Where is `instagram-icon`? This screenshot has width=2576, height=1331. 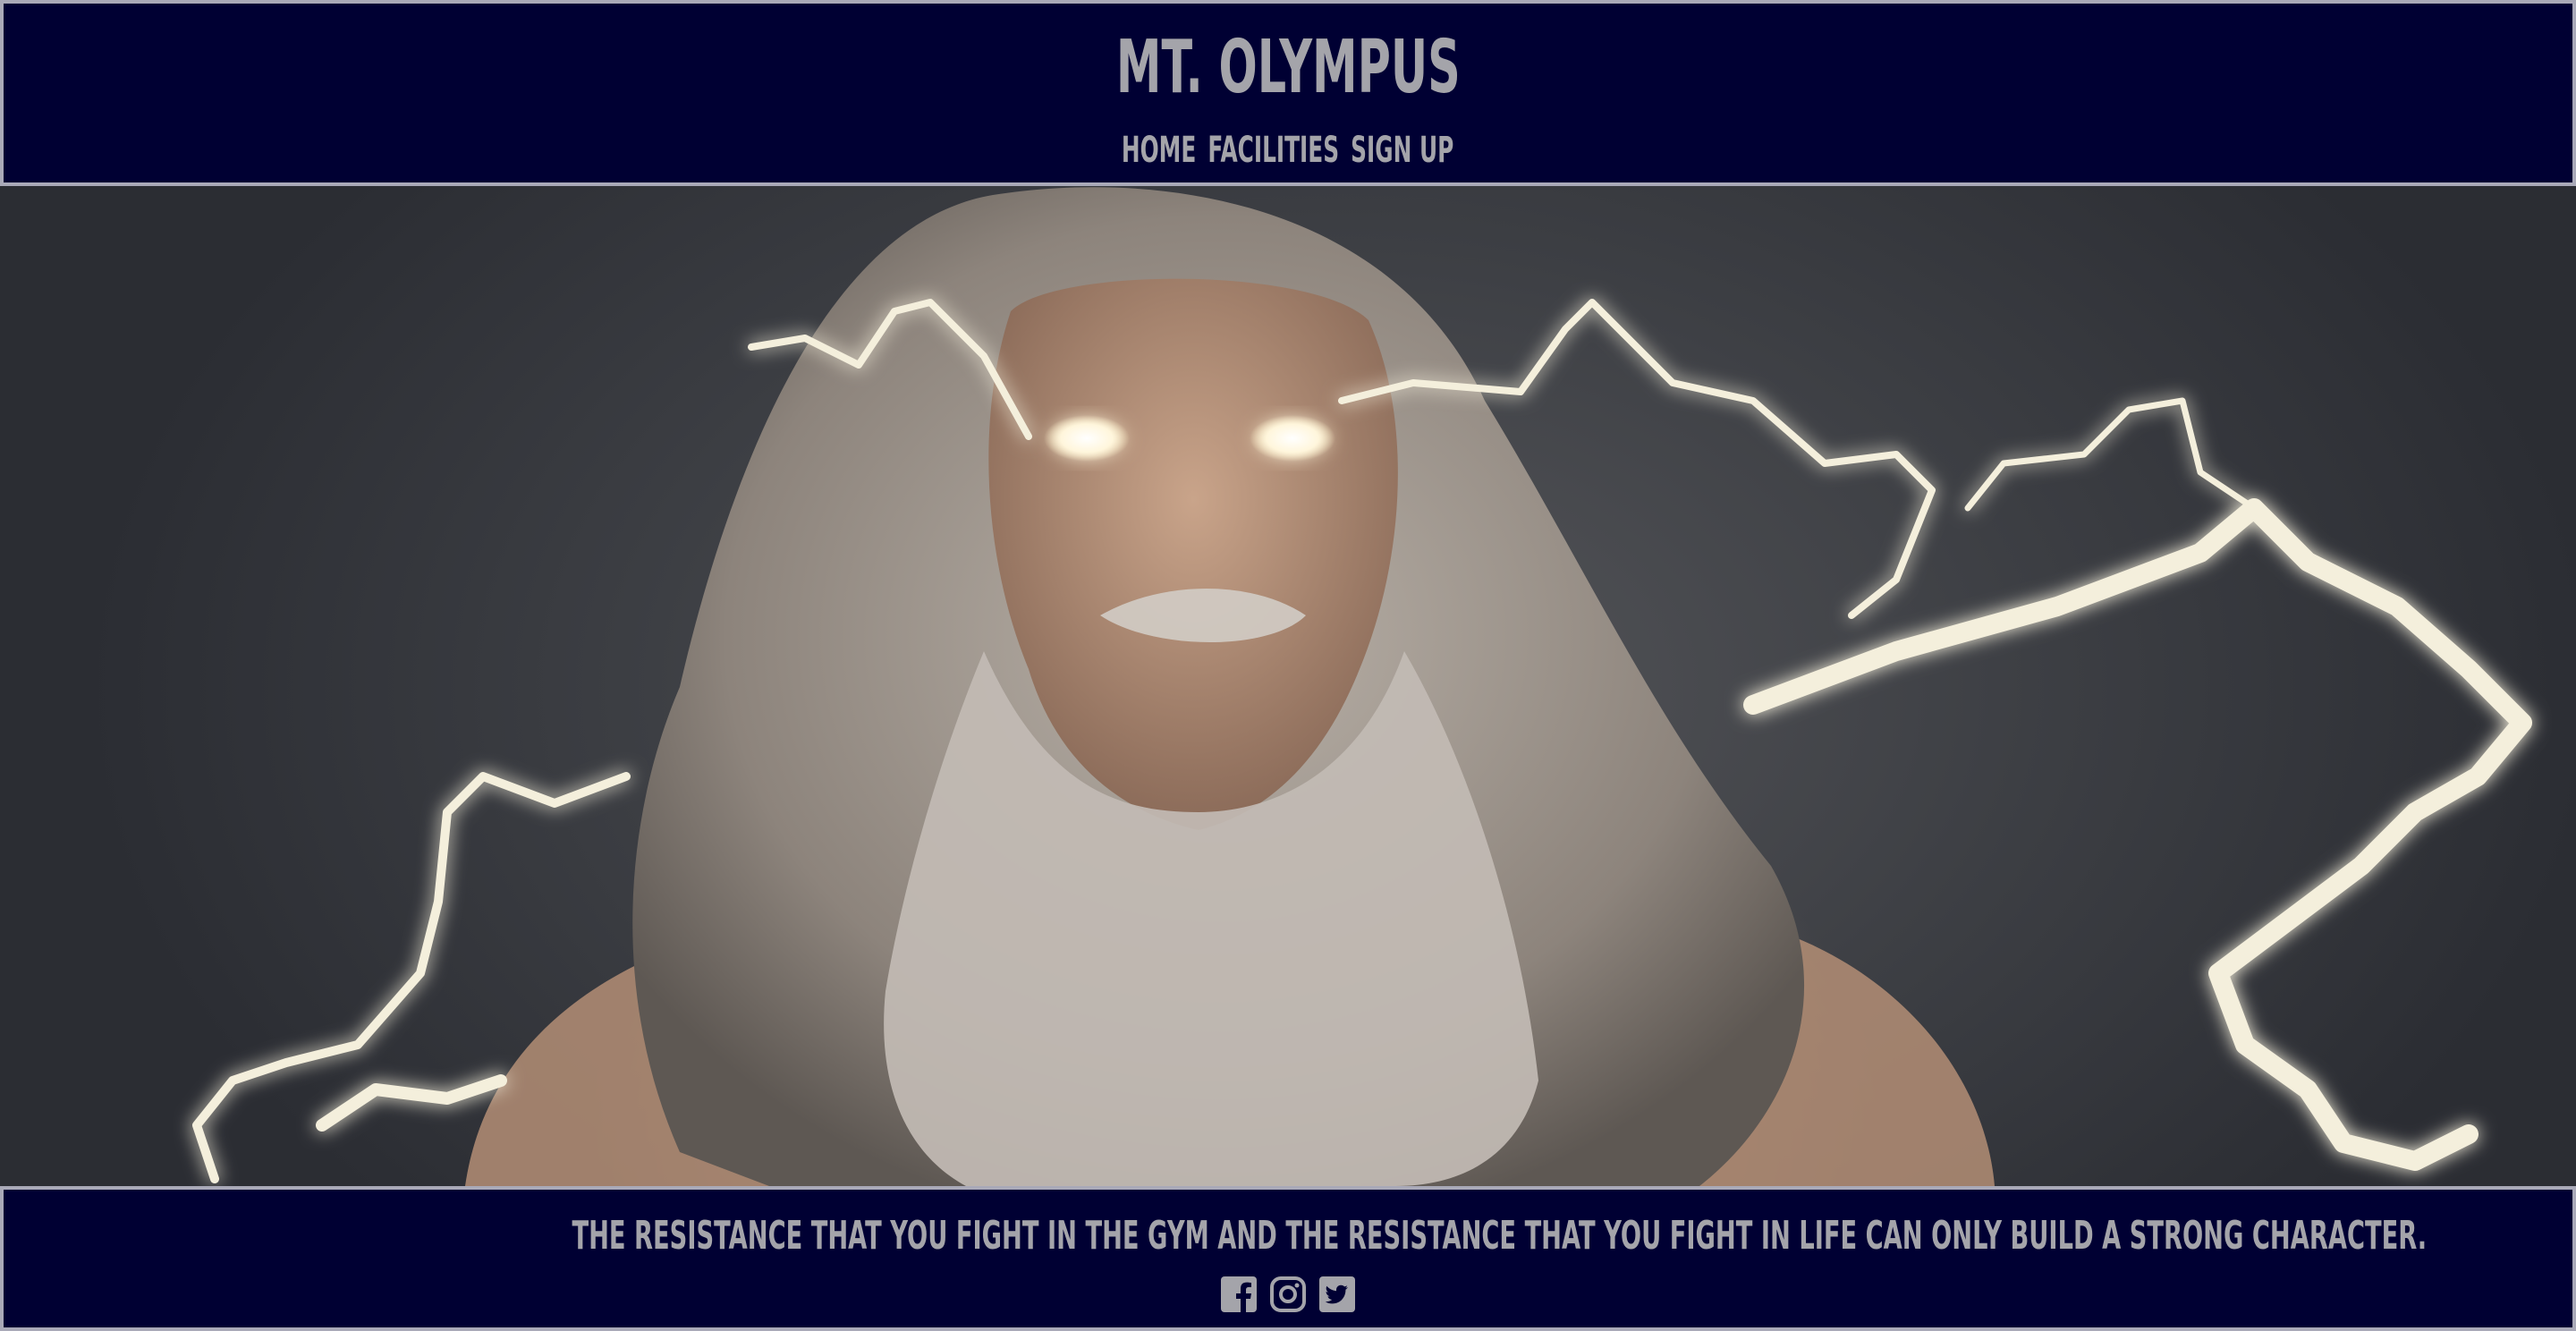 instagram-icon is located at coordinates (1288, 1295).